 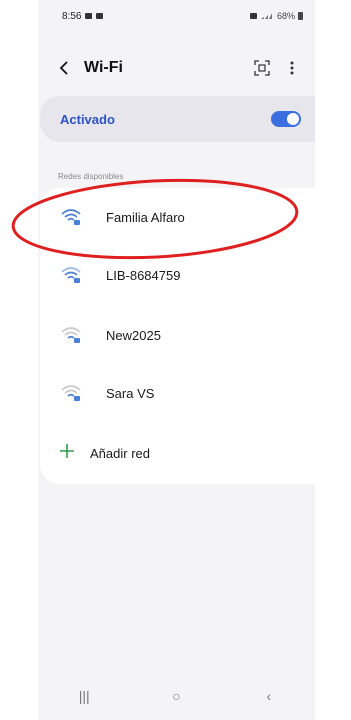 I want to click on network-name: Sara VS, so click(x=130, y=393).